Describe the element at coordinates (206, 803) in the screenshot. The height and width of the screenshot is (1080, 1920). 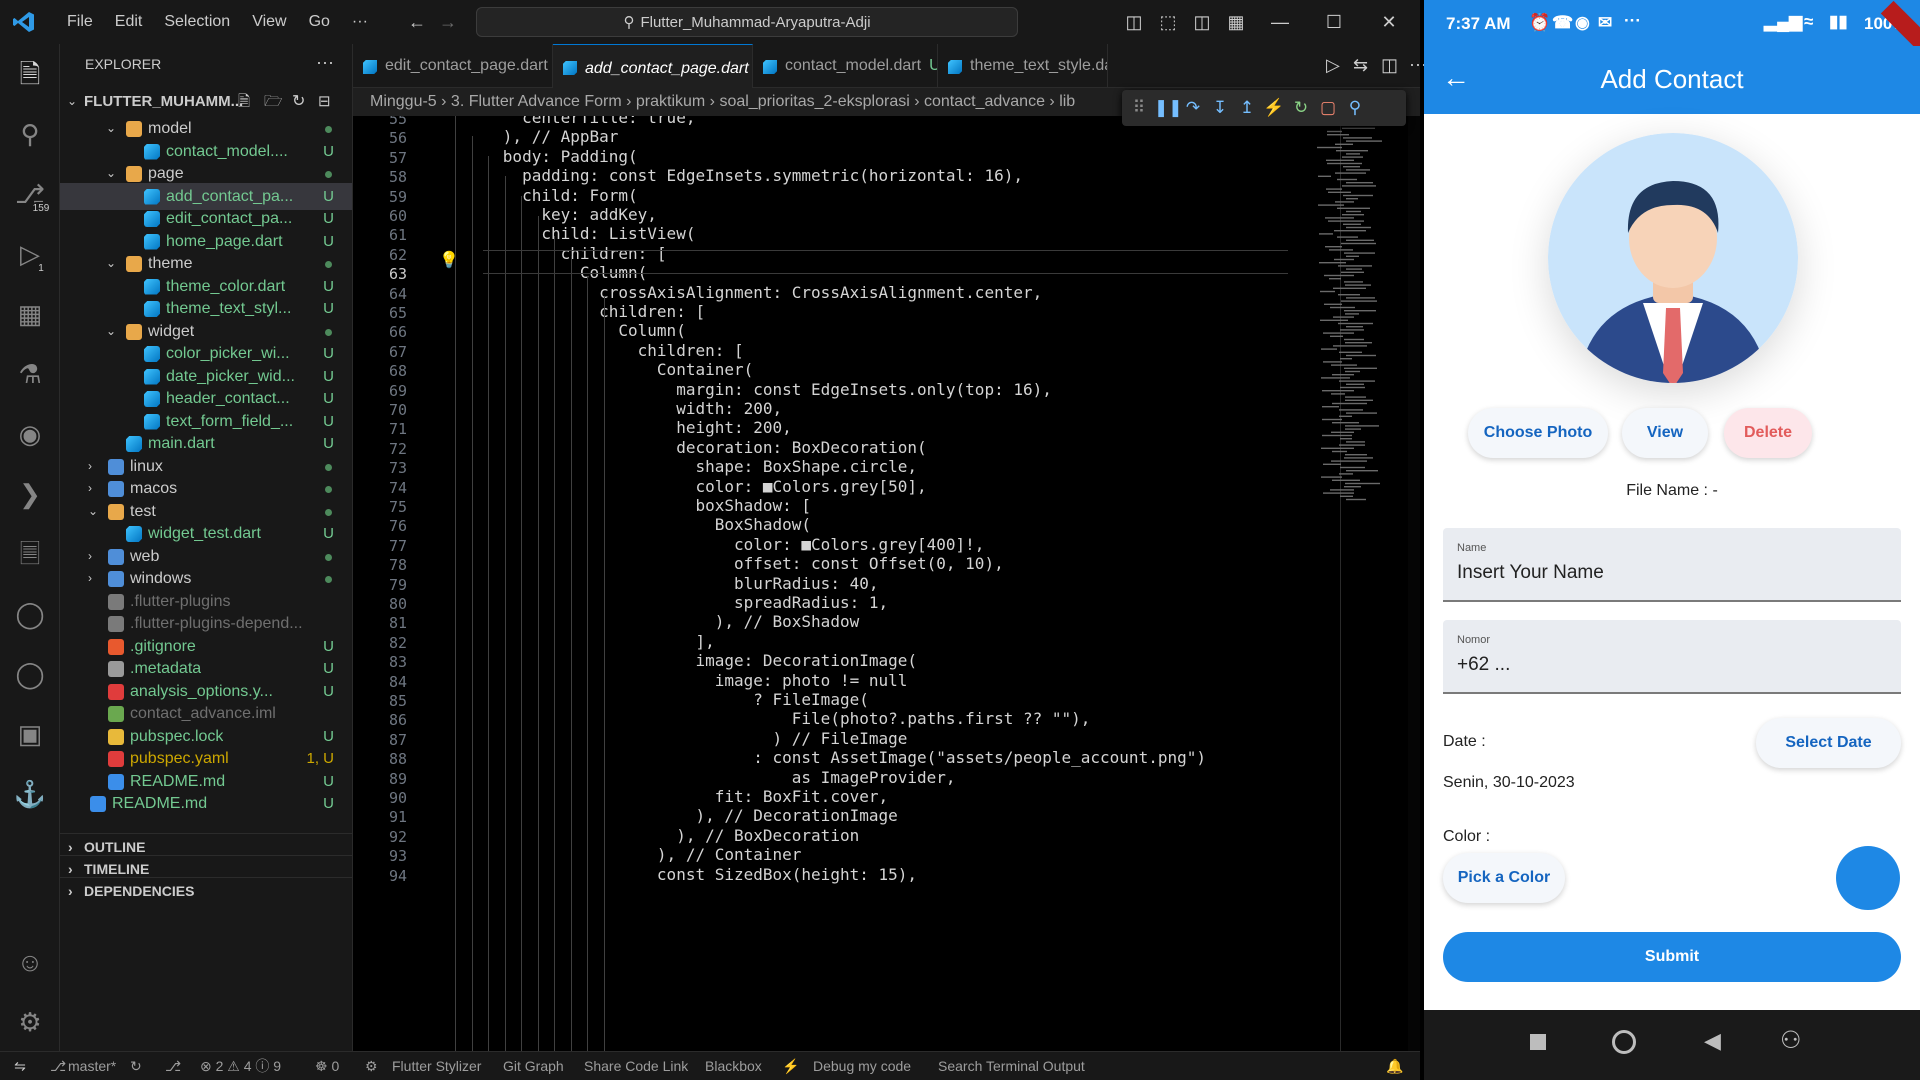
I see `tree-file: README.md U` at that location.